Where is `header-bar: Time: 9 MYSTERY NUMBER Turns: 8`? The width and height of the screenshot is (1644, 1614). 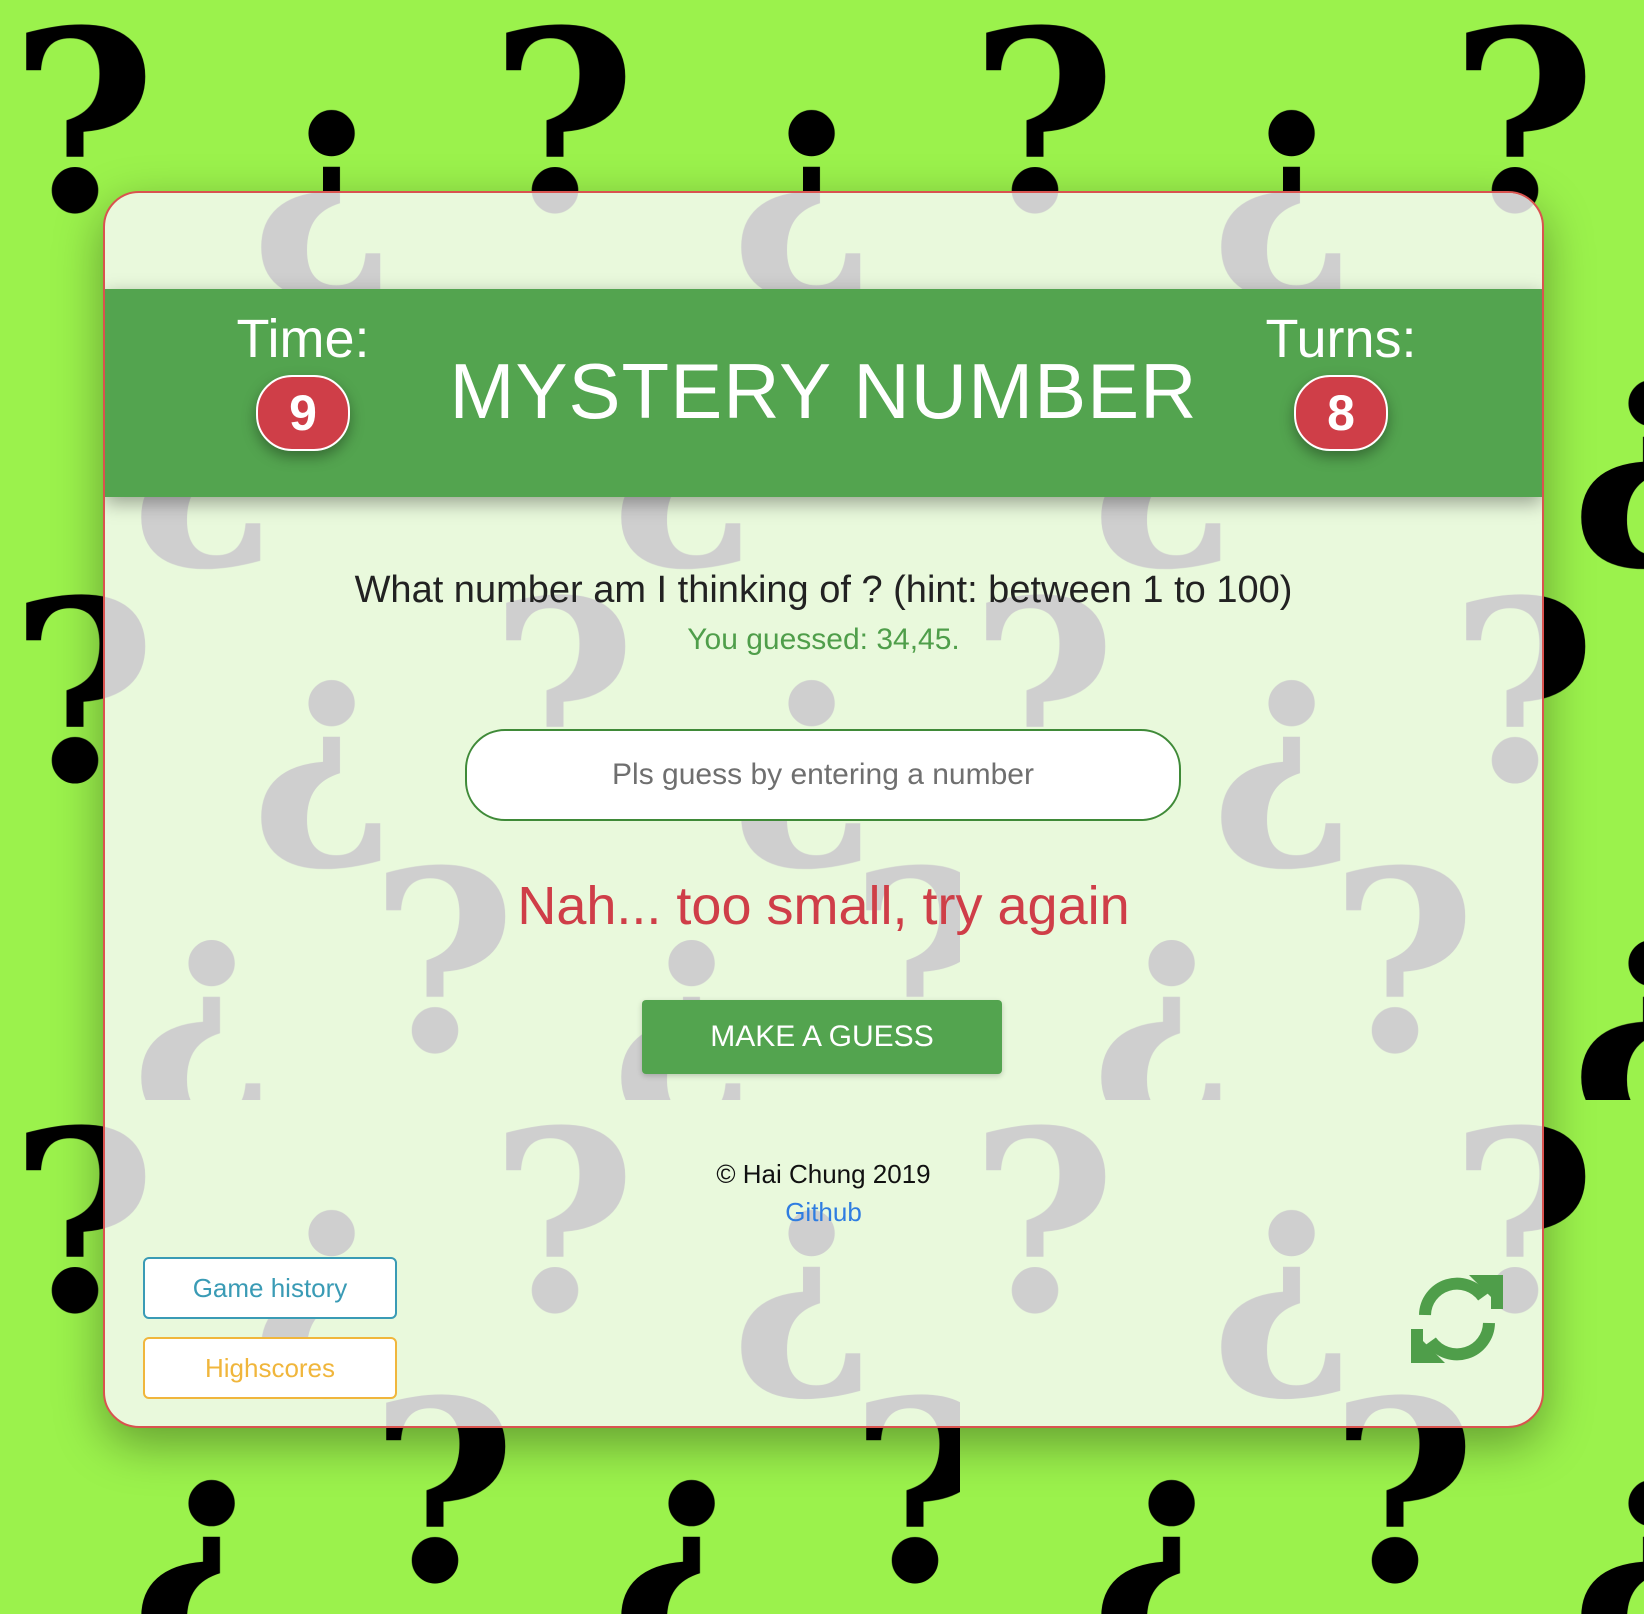
header-bar: Time: 9 MYSTERY NUMBER Turns: 8 is located at coordinates (823, 393).